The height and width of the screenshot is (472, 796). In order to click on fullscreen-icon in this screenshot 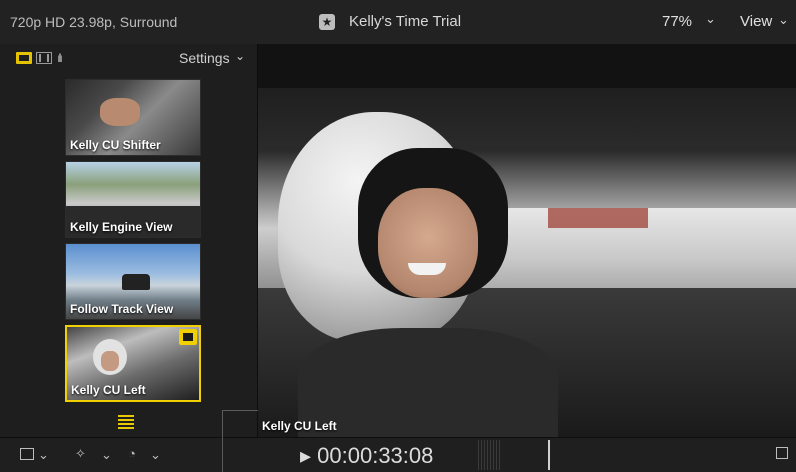, I will do `click(782, 453)`.